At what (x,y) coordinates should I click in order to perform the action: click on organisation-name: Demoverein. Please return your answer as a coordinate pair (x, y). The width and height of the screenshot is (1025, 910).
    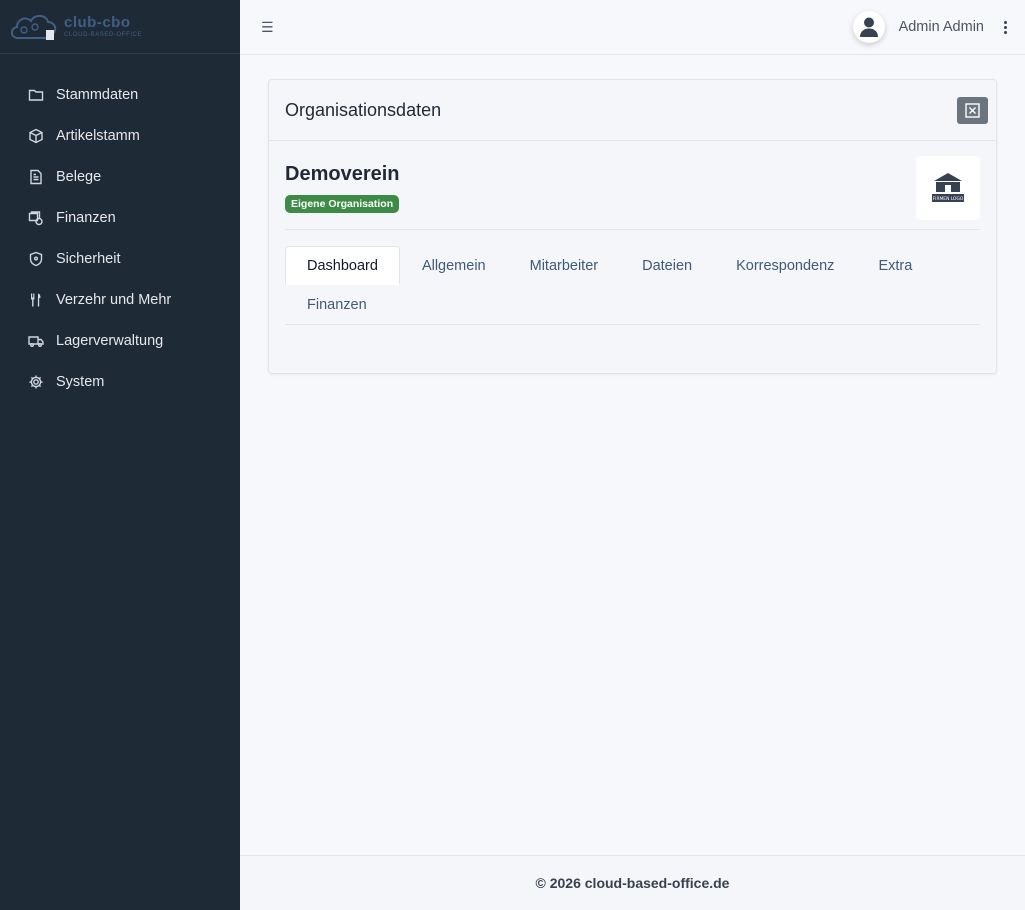
    Looking at the image, I should click on (342, 174).